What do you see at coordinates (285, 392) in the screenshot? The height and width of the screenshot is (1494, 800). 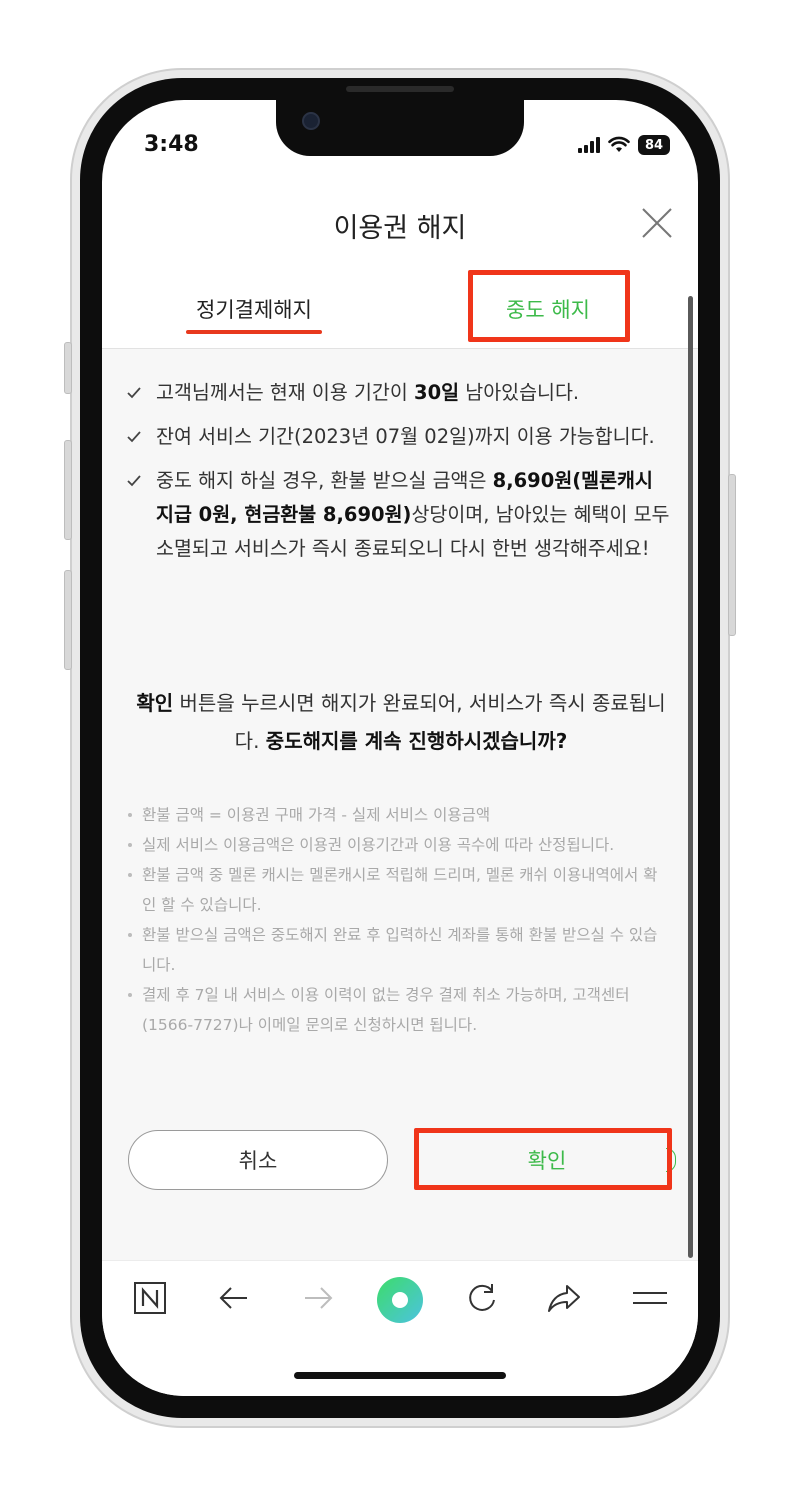 I see `check-item-text: 고객님께서는 현재 이용 기간이` at bounding box center [285, 392].